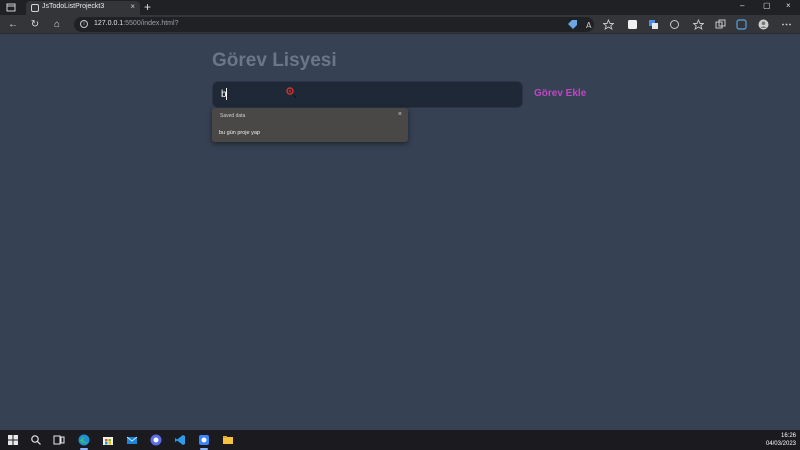 The width and height of the screenshot is (800, 450). Describe the element at coordinates (132, 440) in the screenshot. I see `mail-icon` at that location.